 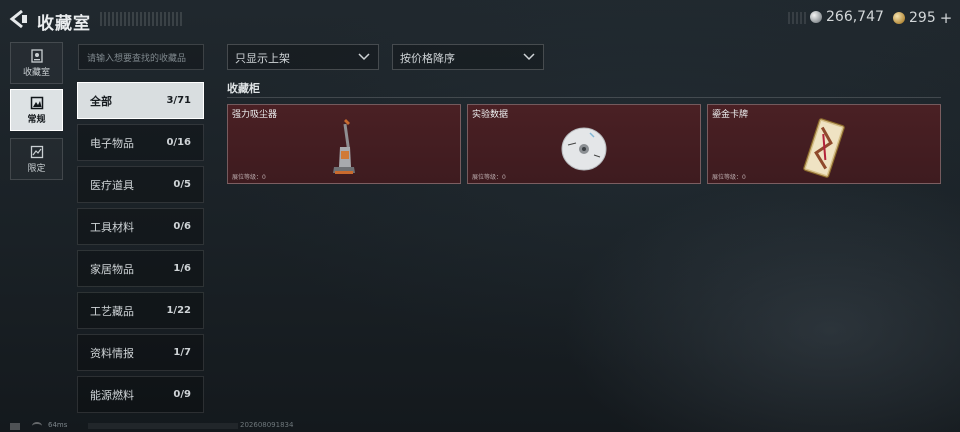 I want to click on vacuum-cleaner-icon, so click(x=344, y=146).